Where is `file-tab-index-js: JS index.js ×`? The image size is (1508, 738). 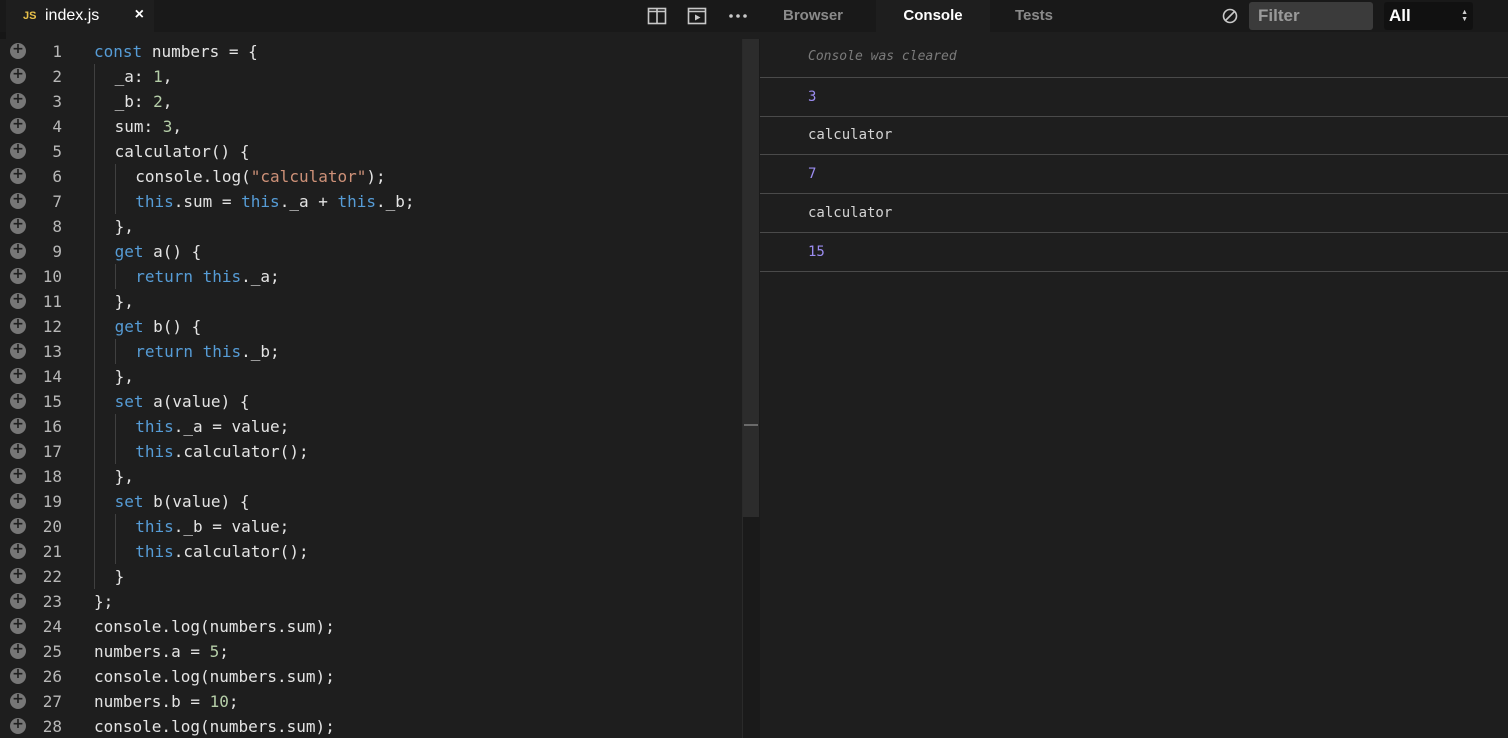 file-tab-index-js: JS index.js × is located at coordinates (80, 16).